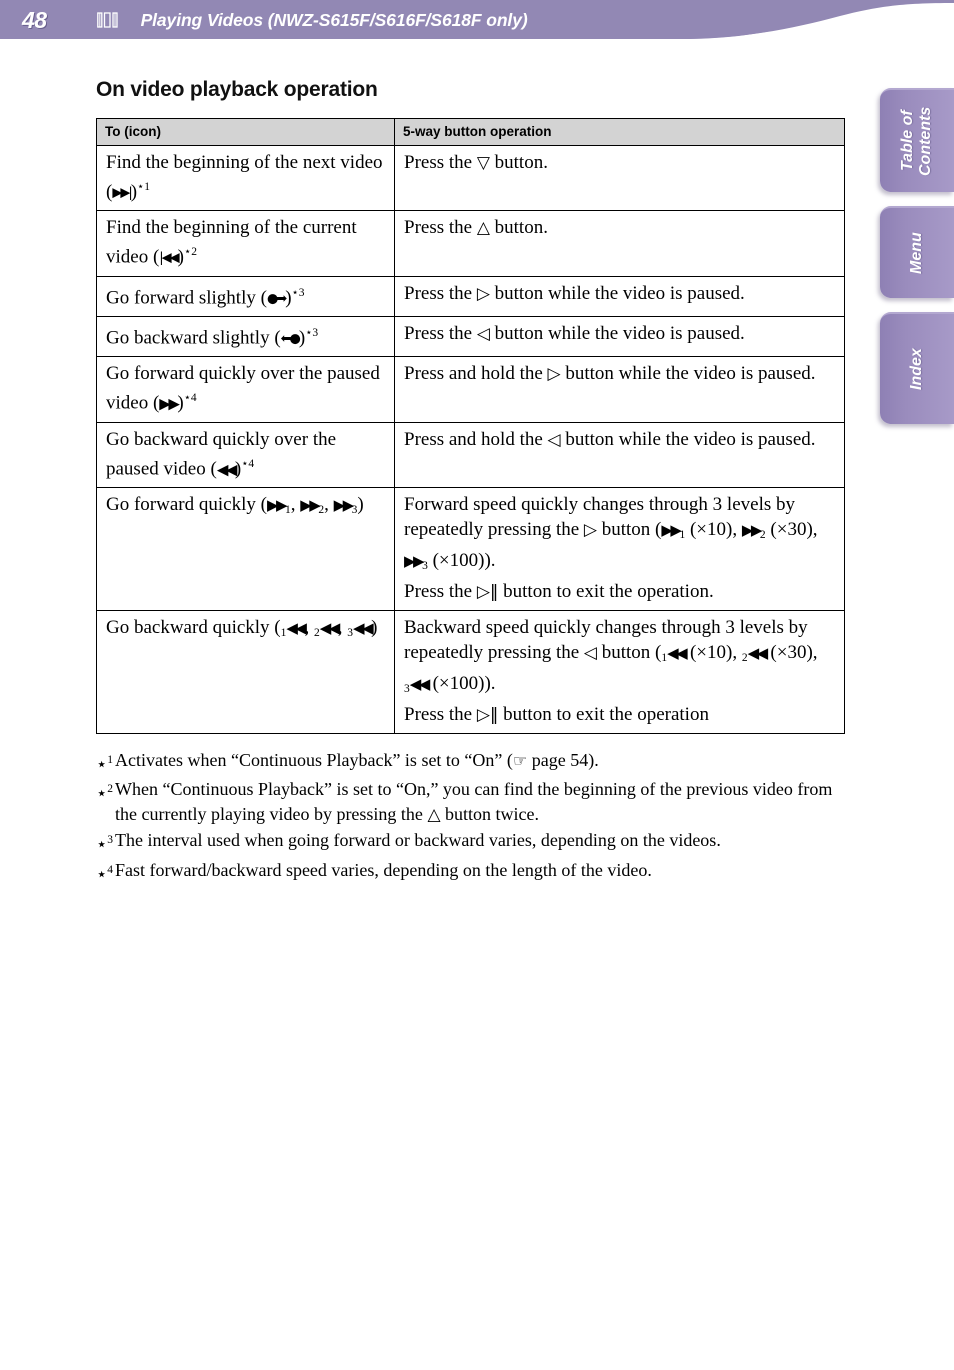 Image resolution: width=954 pixels, height=1370 pixels. Describe the element at coordinates (290, 339) in the screenshot. I see `step-backward-icon: ⬅●` at that location.